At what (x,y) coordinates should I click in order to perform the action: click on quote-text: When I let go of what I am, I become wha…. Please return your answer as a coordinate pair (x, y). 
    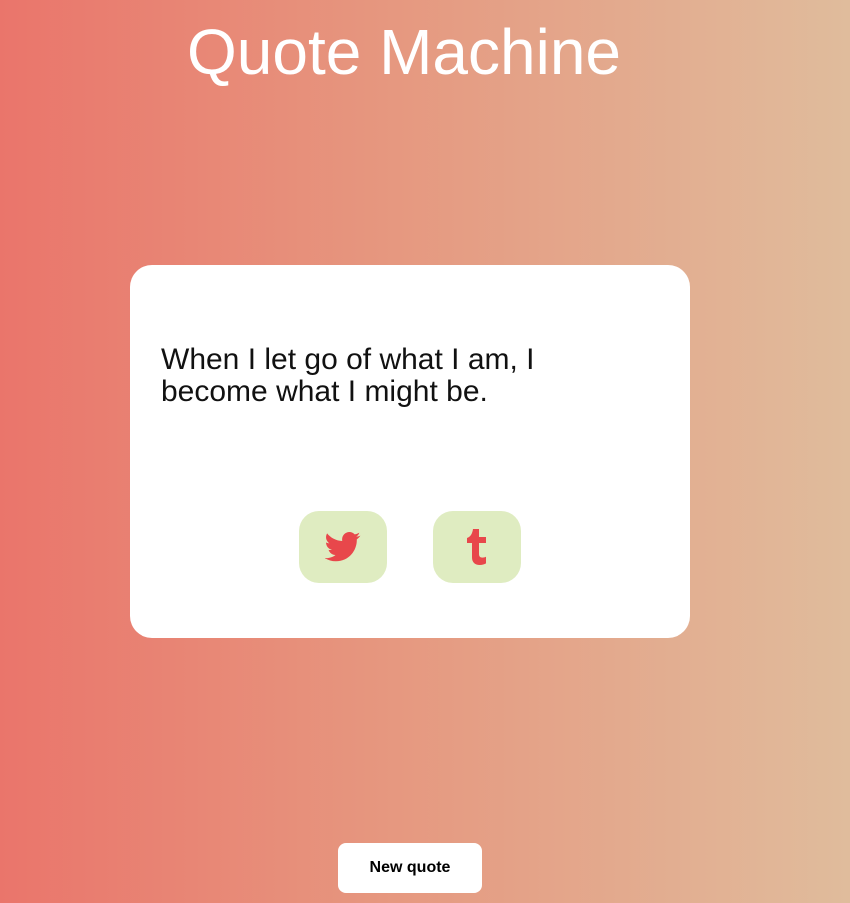
    Looking at the image, I should click on (348, 375).